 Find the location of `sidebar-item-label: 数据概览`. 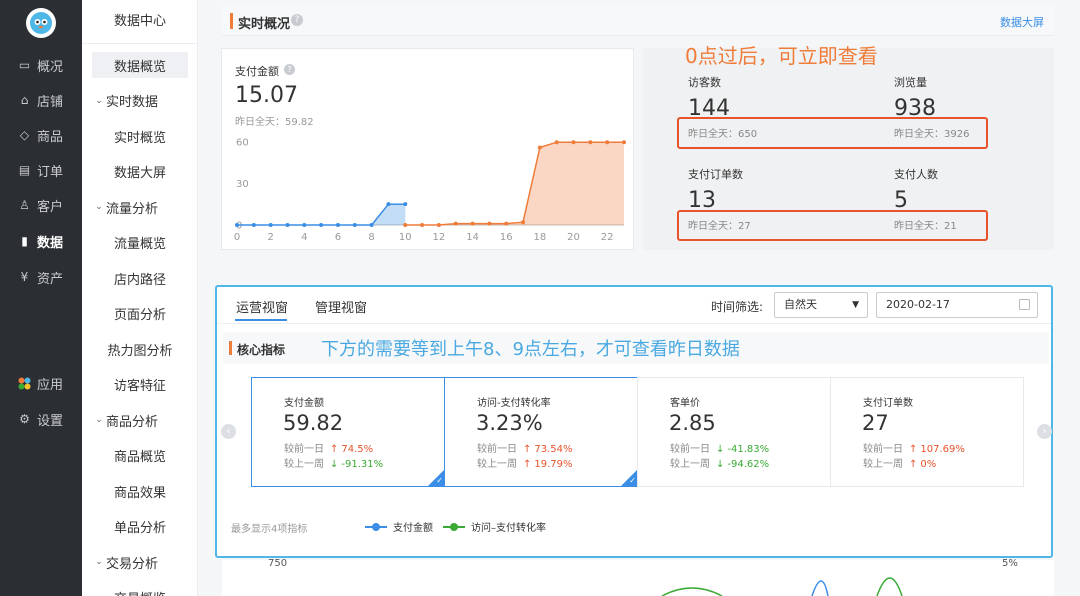

sidebar-item-label: 数据概览 is located at coordinates (139, 67).